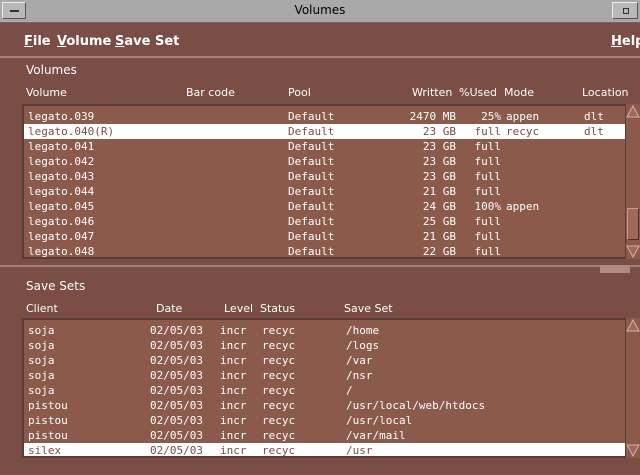  What do you see at coordinates (605, 92) in the screenshot?
I see `col-location: Location` at bounding box center [605, 92].